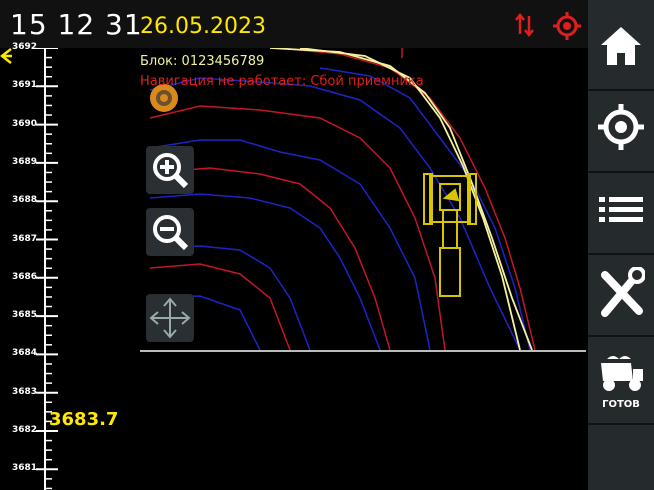 The height and width of the screenshot is (490, 654). I want to click on tools-button, so click(621, 296).